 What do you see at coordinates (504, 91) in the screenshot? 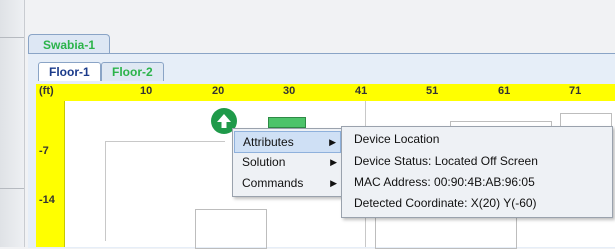
I see `ruler-tick: 61` at bounding box center [504, 91].